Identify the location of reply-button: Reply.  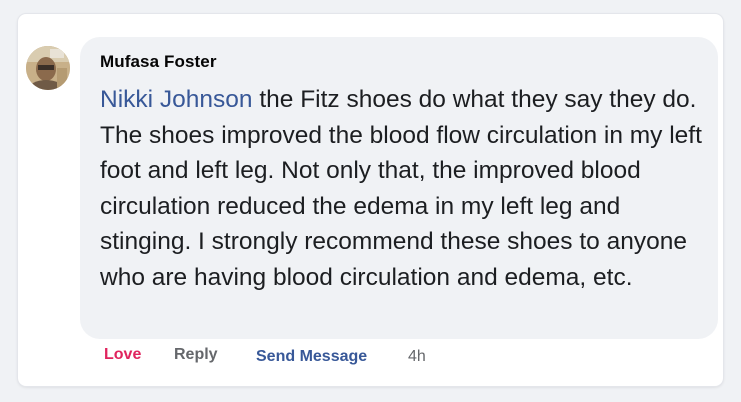
(196, 355).